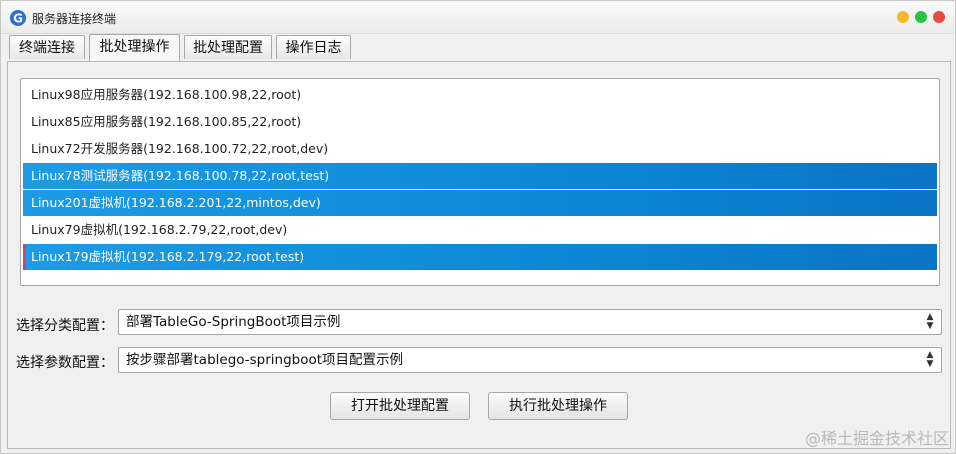 The height and width of the screenshot is (454, 956). Describe the element at coordinates (480, 95) in the screenshot. I see `server-list-item: Linux98应用服务器(192.168.100.98,22,root)` at that location.